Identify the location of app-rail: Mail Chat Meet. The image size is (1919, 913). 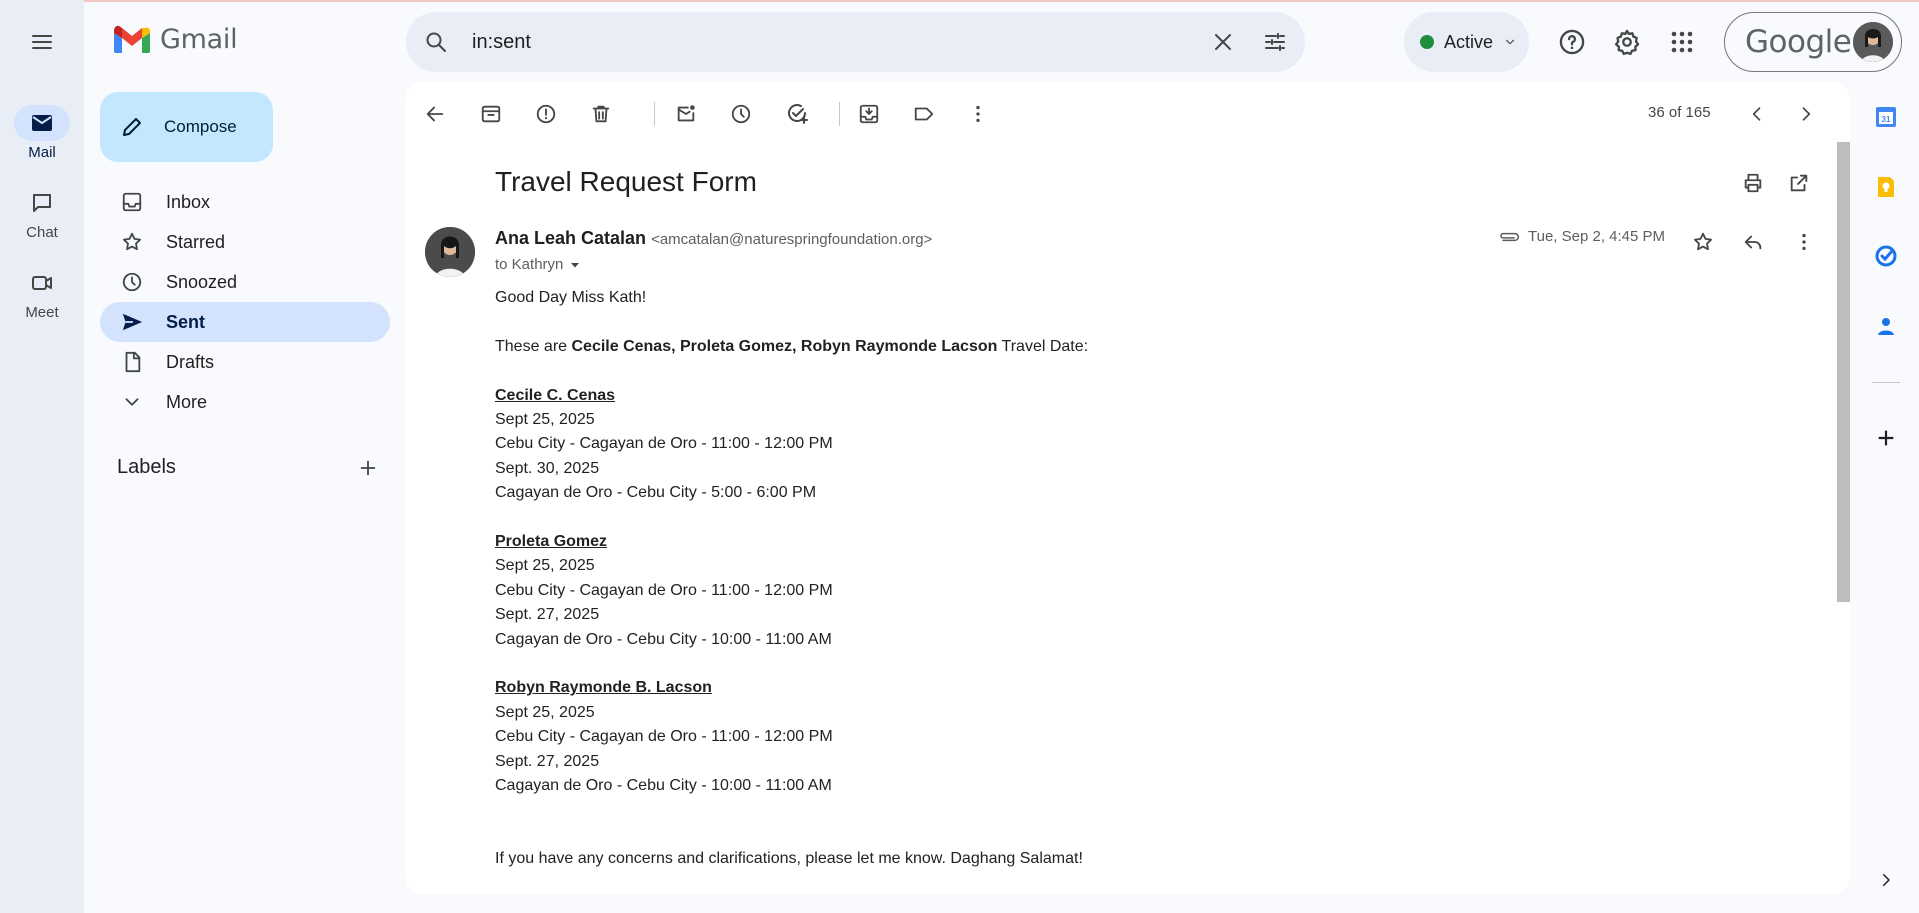
(42, 456).